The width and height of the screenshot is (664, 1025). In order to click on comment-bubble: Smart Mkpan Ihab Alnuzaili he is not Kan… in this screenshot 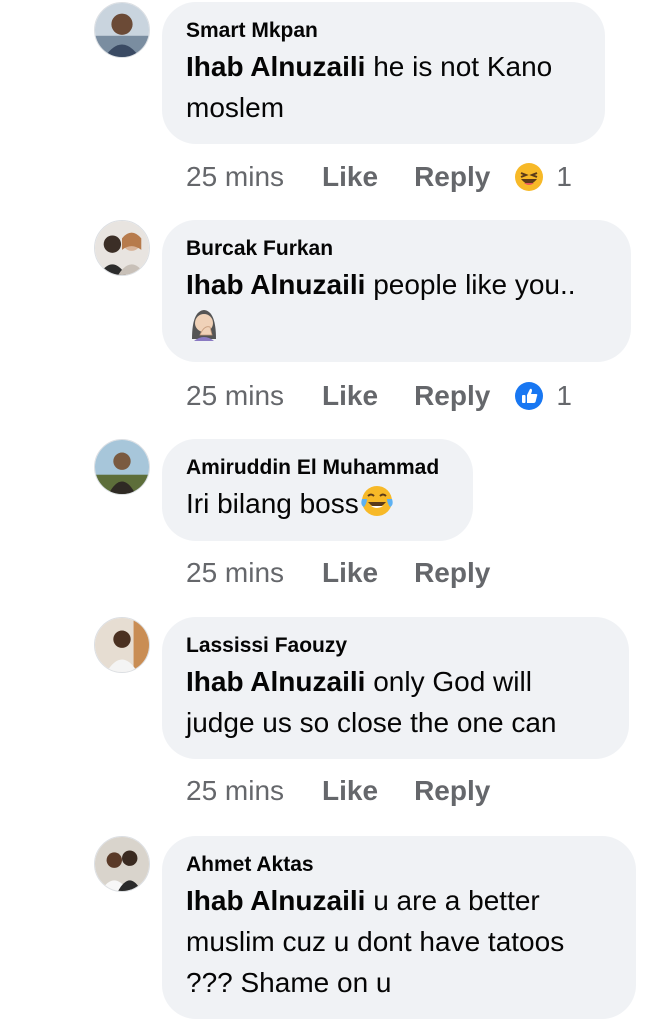, I will do `click(383, 73)`.